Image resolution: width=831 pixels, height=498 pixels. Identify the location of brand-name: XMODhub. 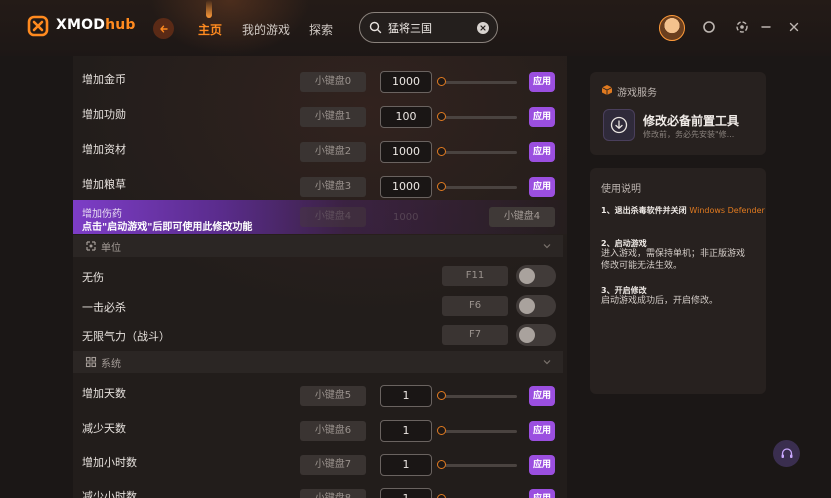
(96, 25).